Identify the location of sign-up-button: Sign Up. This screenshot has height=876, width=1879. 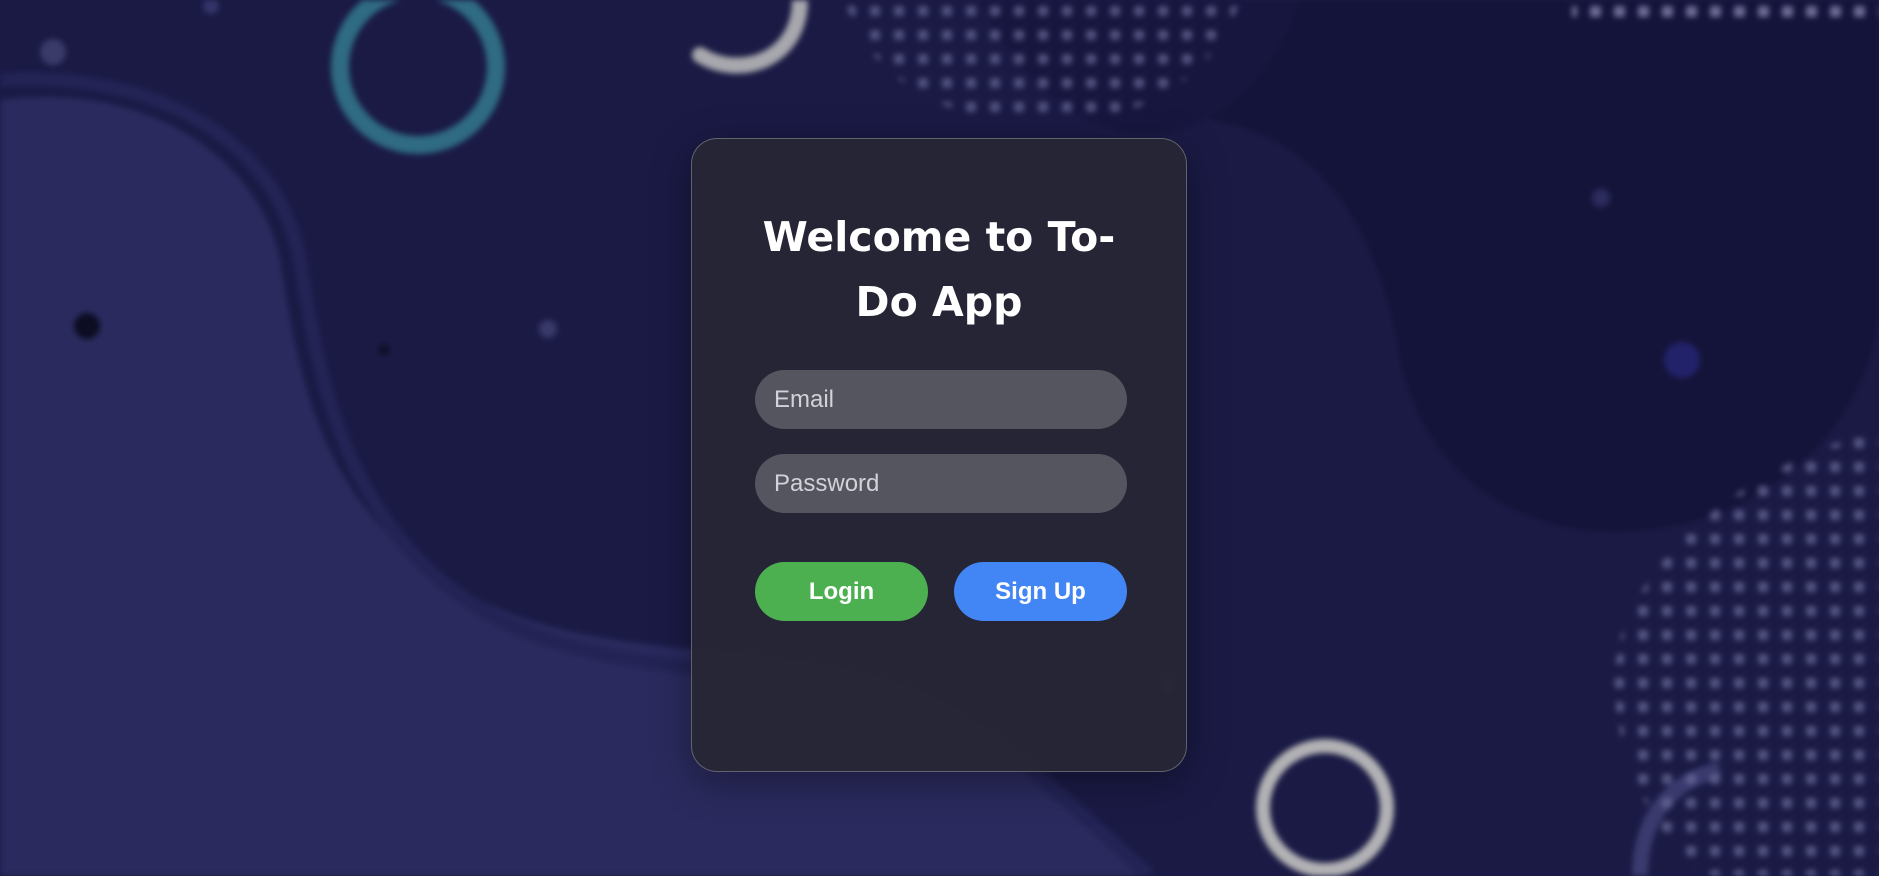
(1040, 591).